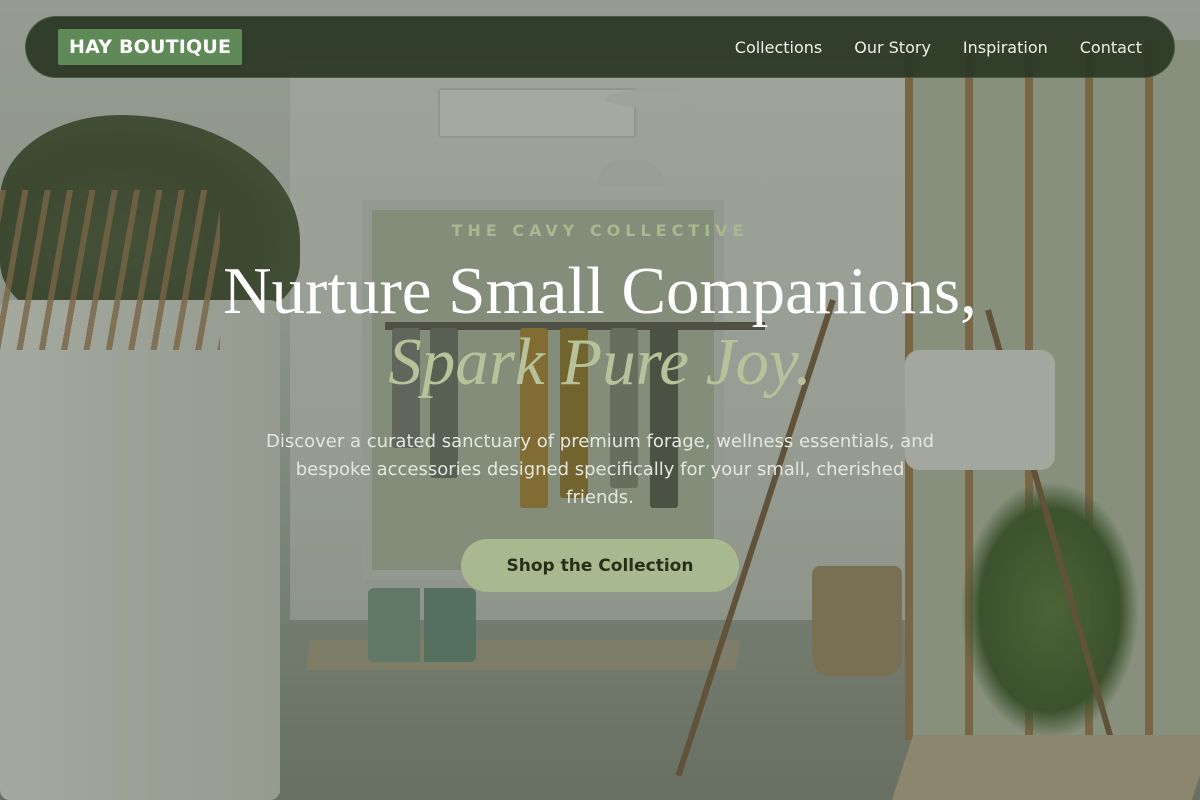  What do you see at coordinates (600, 291) in the screenshot?
I see `hero-headline-line1: Nurture Small Companions,` at bounding box center [600, 291].